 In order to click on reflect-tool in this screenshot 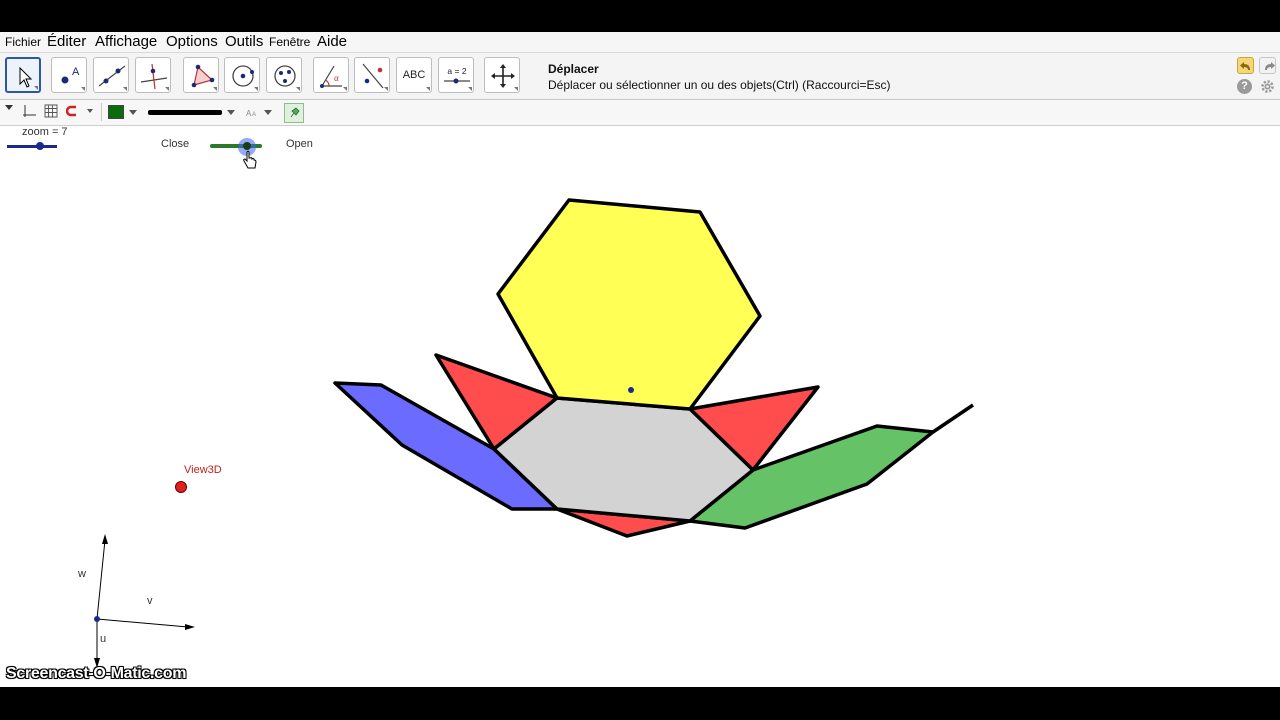, I will do `click(372, 75)`.